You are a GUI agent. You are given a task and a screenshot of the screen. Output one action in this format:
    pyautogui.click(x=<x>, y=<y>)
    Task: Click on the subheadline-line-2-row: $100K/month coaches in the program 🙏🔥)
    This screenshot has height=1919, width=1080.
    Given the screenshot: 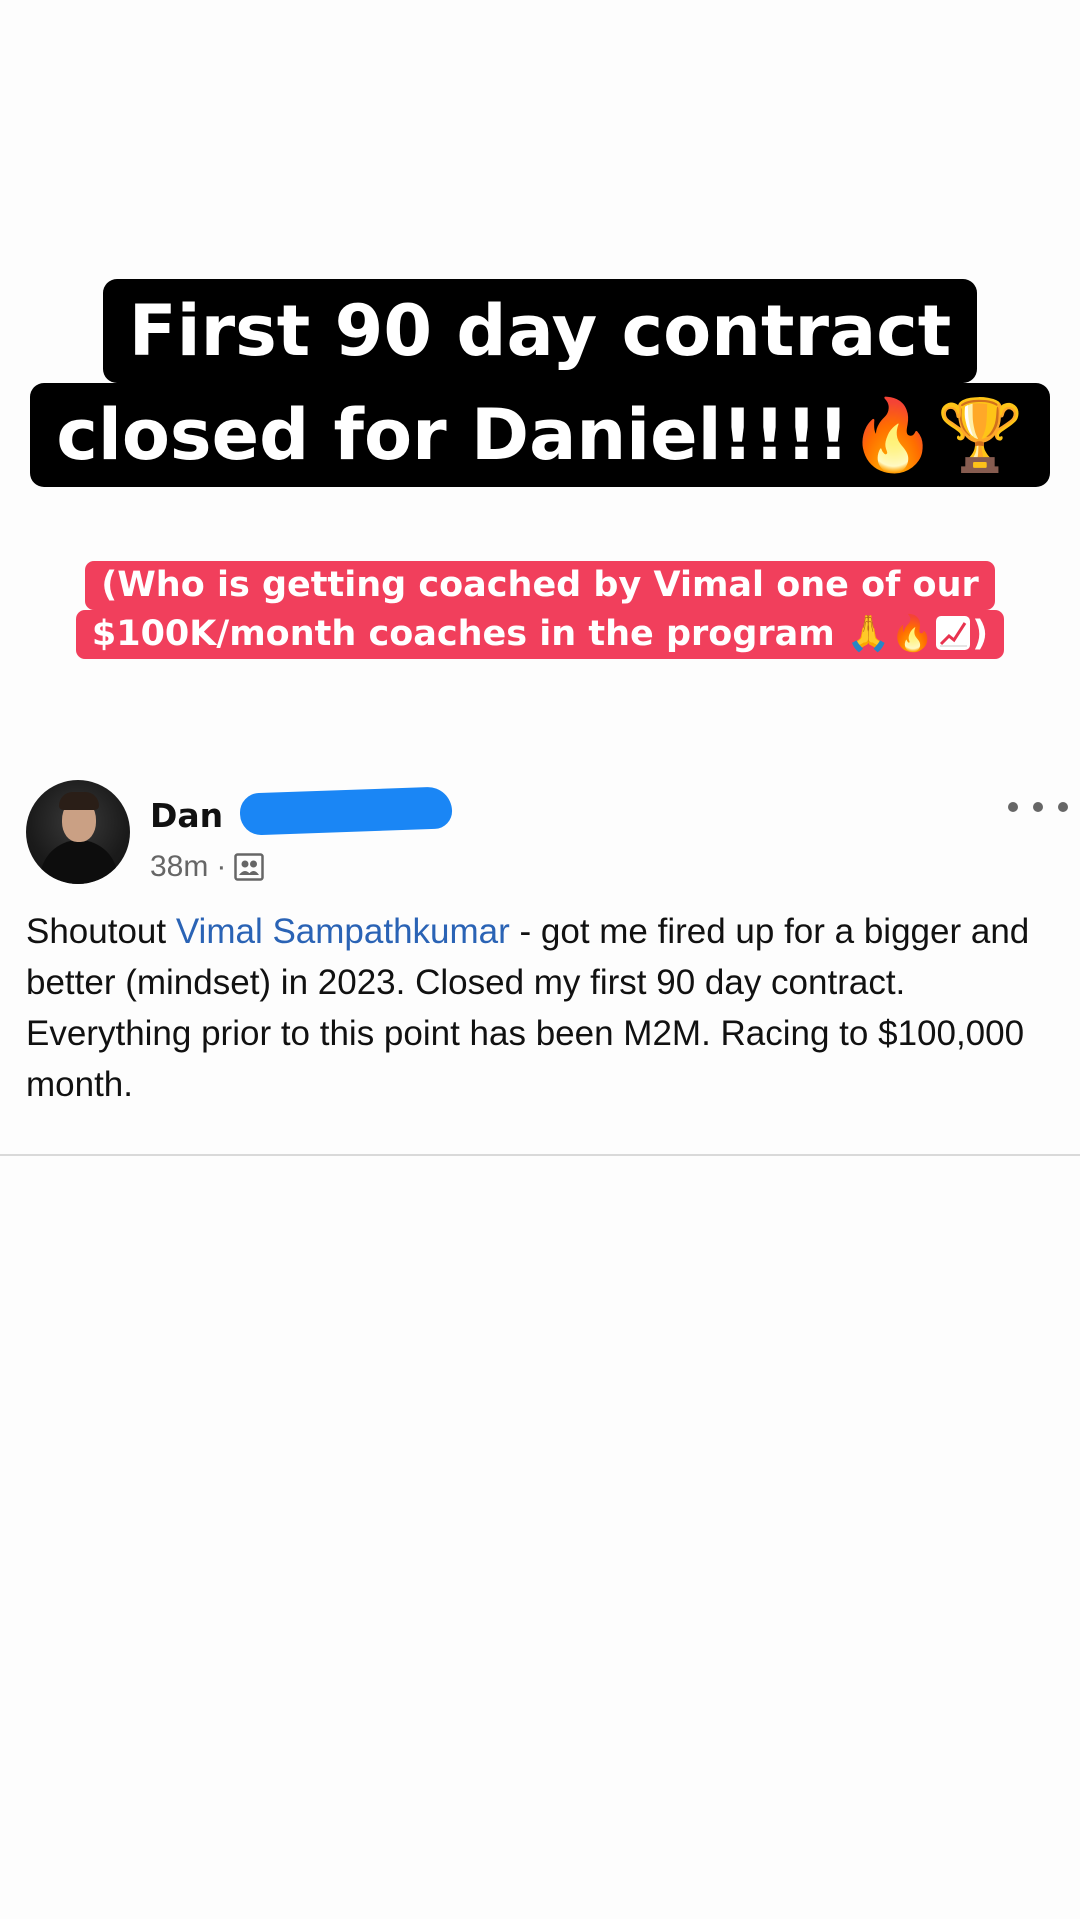 What is the action you would take?
    pyautogui.click(x=540, y=634)
    